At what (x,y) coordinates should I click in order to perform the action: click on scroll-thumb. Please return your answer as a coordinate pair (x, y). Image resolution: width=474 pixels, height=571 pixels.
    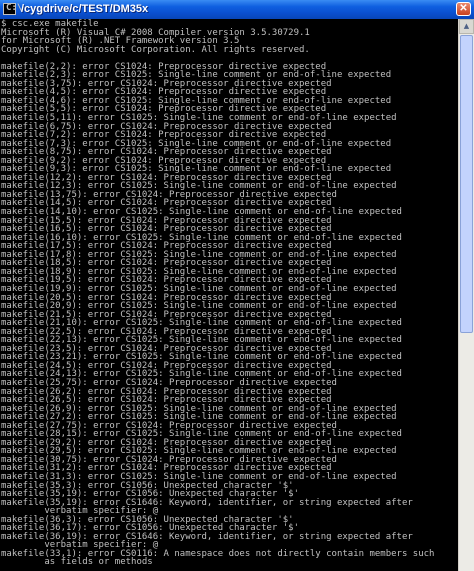
    Looking at the image, I should click on (466, 184).